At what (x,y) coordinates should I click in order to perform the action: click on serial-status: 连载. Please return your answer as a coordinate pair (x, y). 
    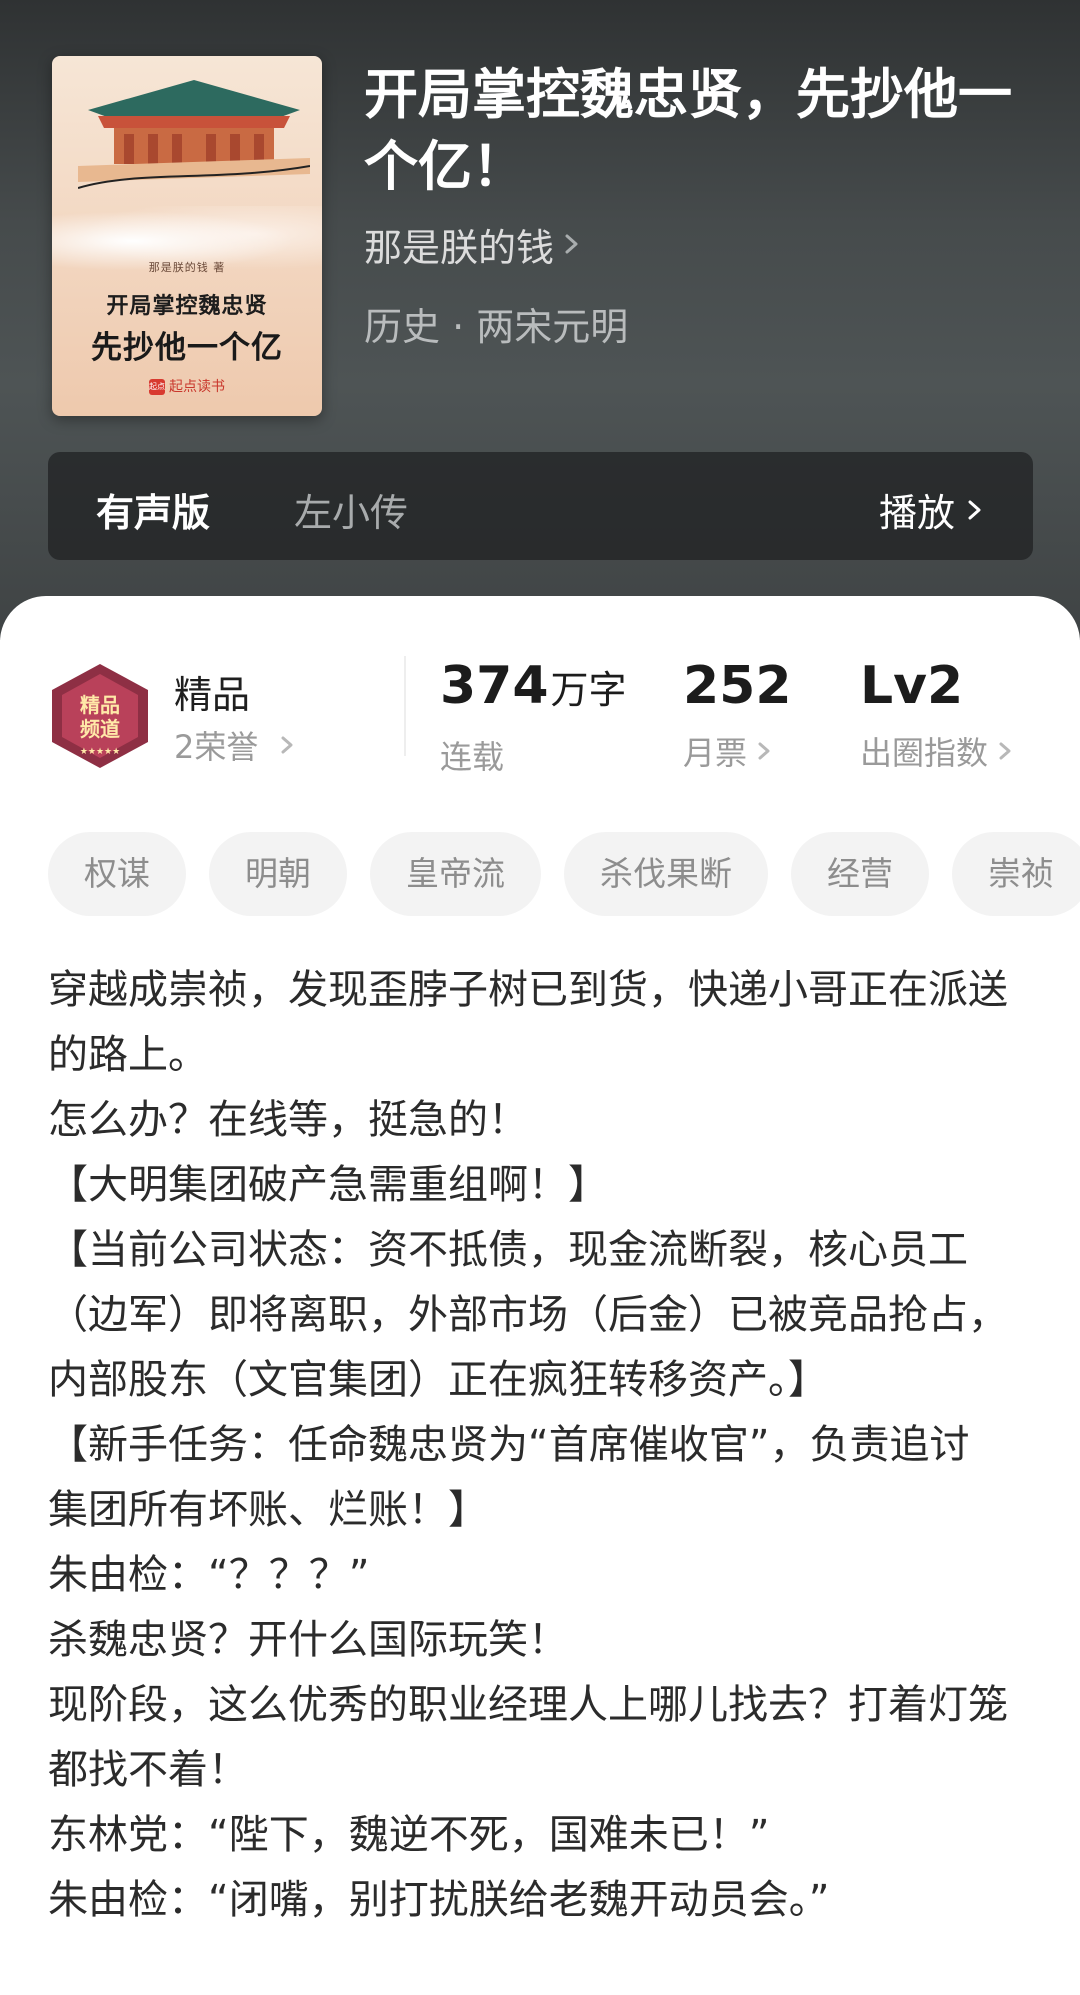
    Looking at the image, I should click on (472, 757).